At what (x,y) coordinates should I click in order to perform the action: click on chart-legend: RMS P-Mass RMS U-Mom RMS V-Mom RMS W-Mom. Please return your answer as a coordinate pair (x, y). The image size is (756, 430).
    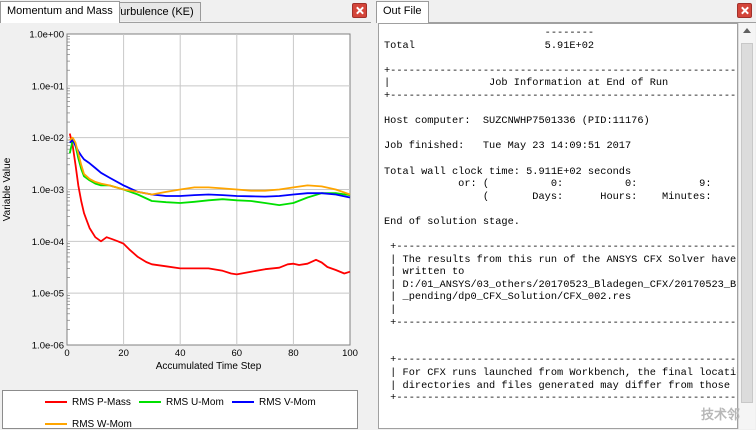
    Looking at the image, I should click on (180, 410).